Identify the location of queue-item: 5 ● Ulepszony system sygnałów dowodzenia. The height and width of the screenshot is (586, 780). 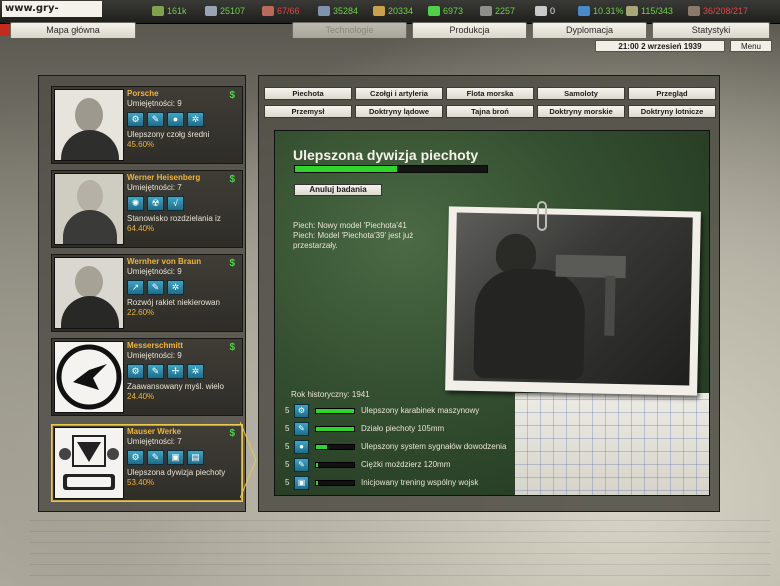
(415, 447).